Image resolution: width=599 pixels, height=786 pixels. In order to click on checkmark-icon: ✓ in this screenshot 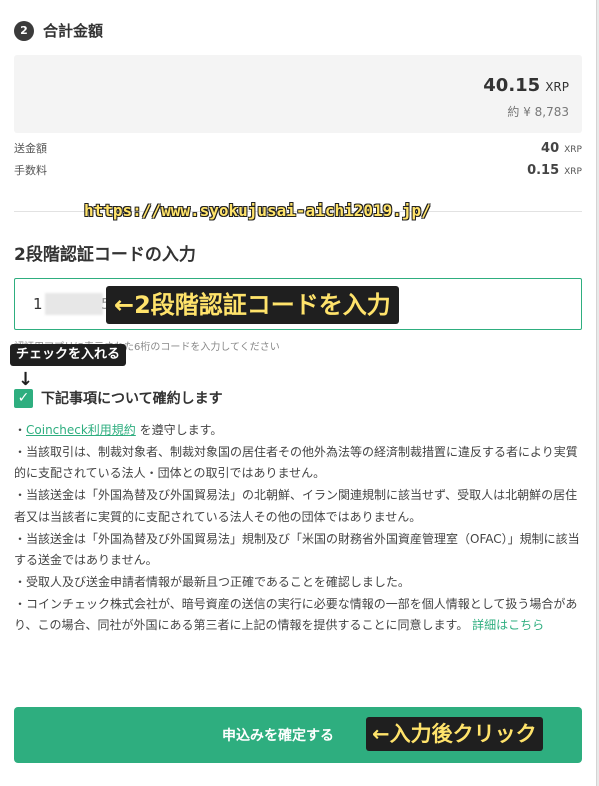, I will do `click(23, 398)`.